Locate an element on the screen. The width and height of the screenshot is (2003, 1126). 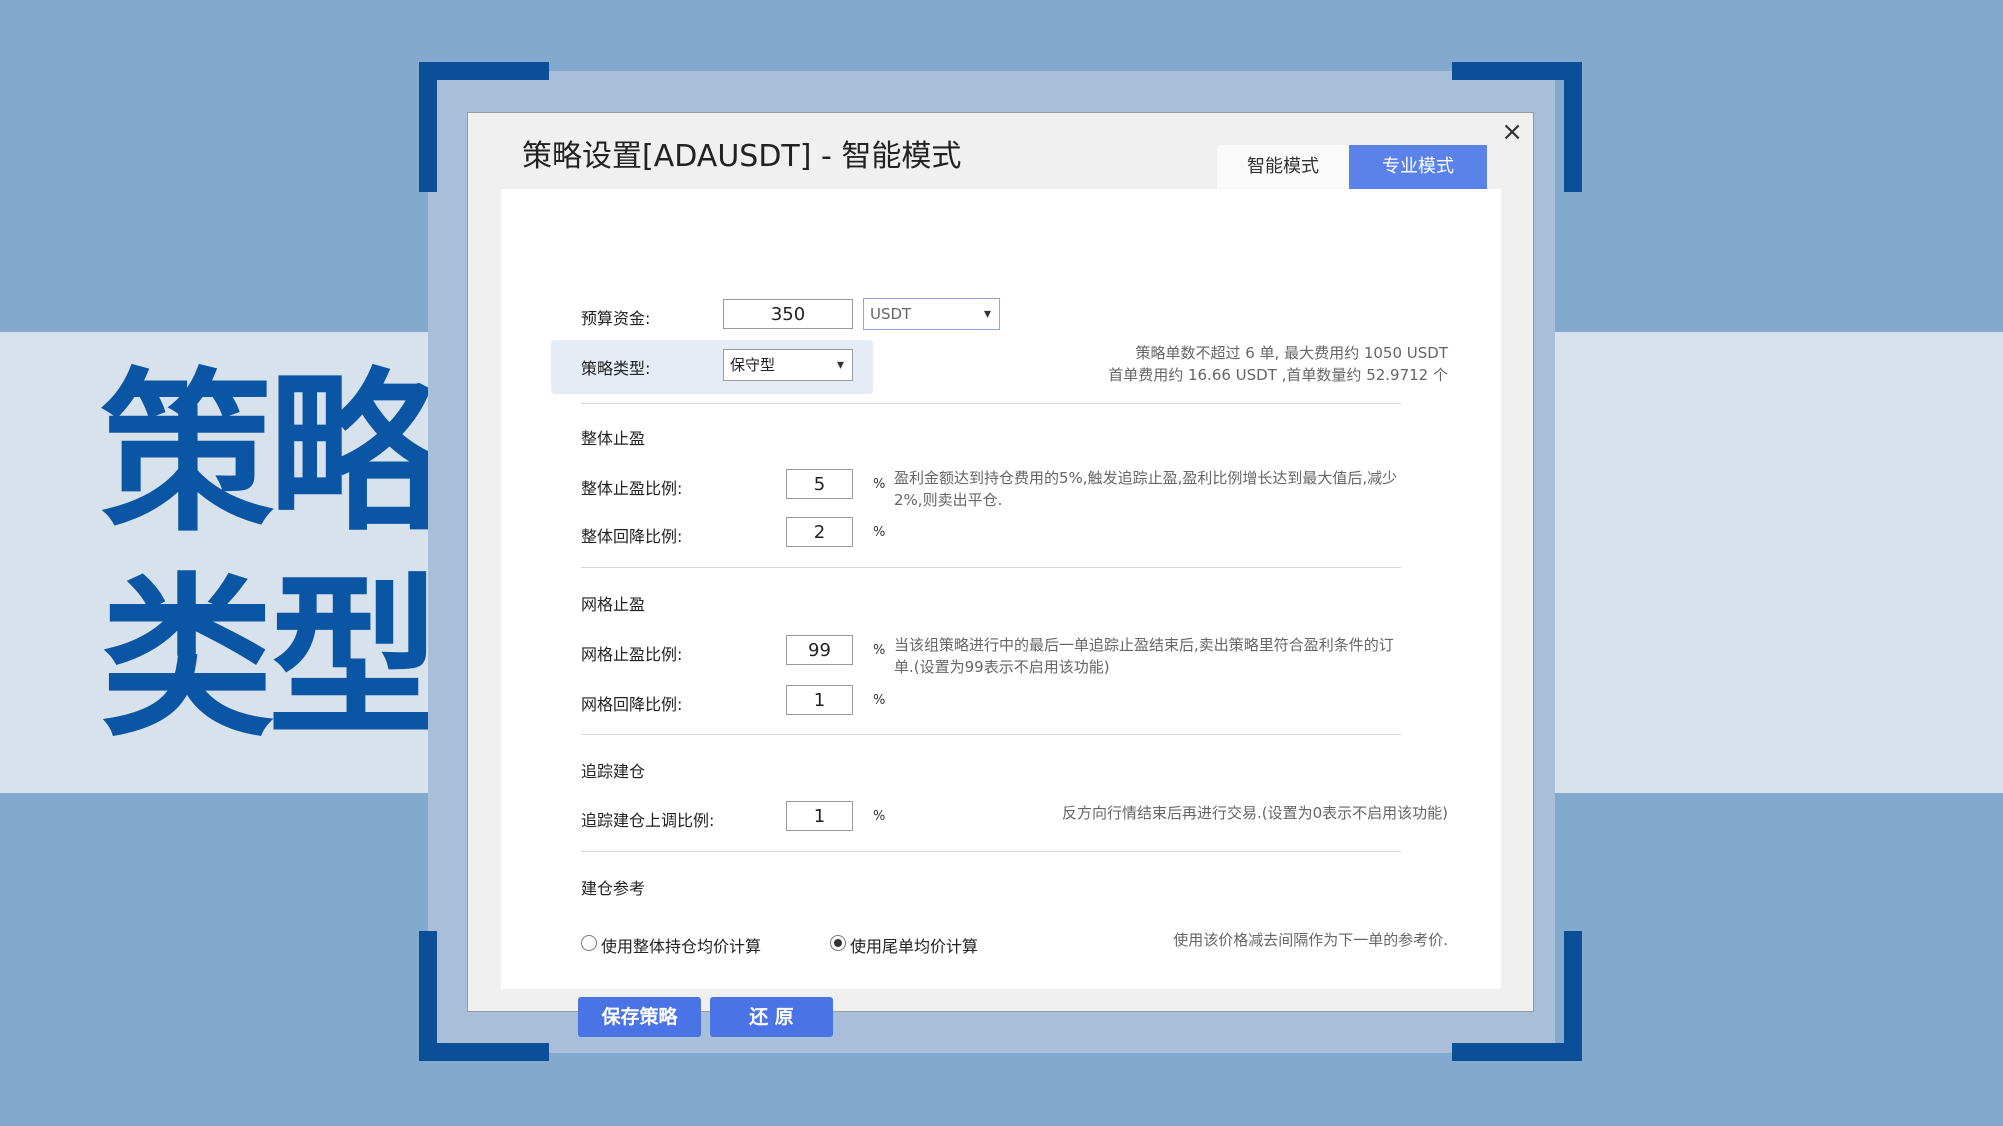
currency-select: USDT ▾ is located at coordinates (931, 314).